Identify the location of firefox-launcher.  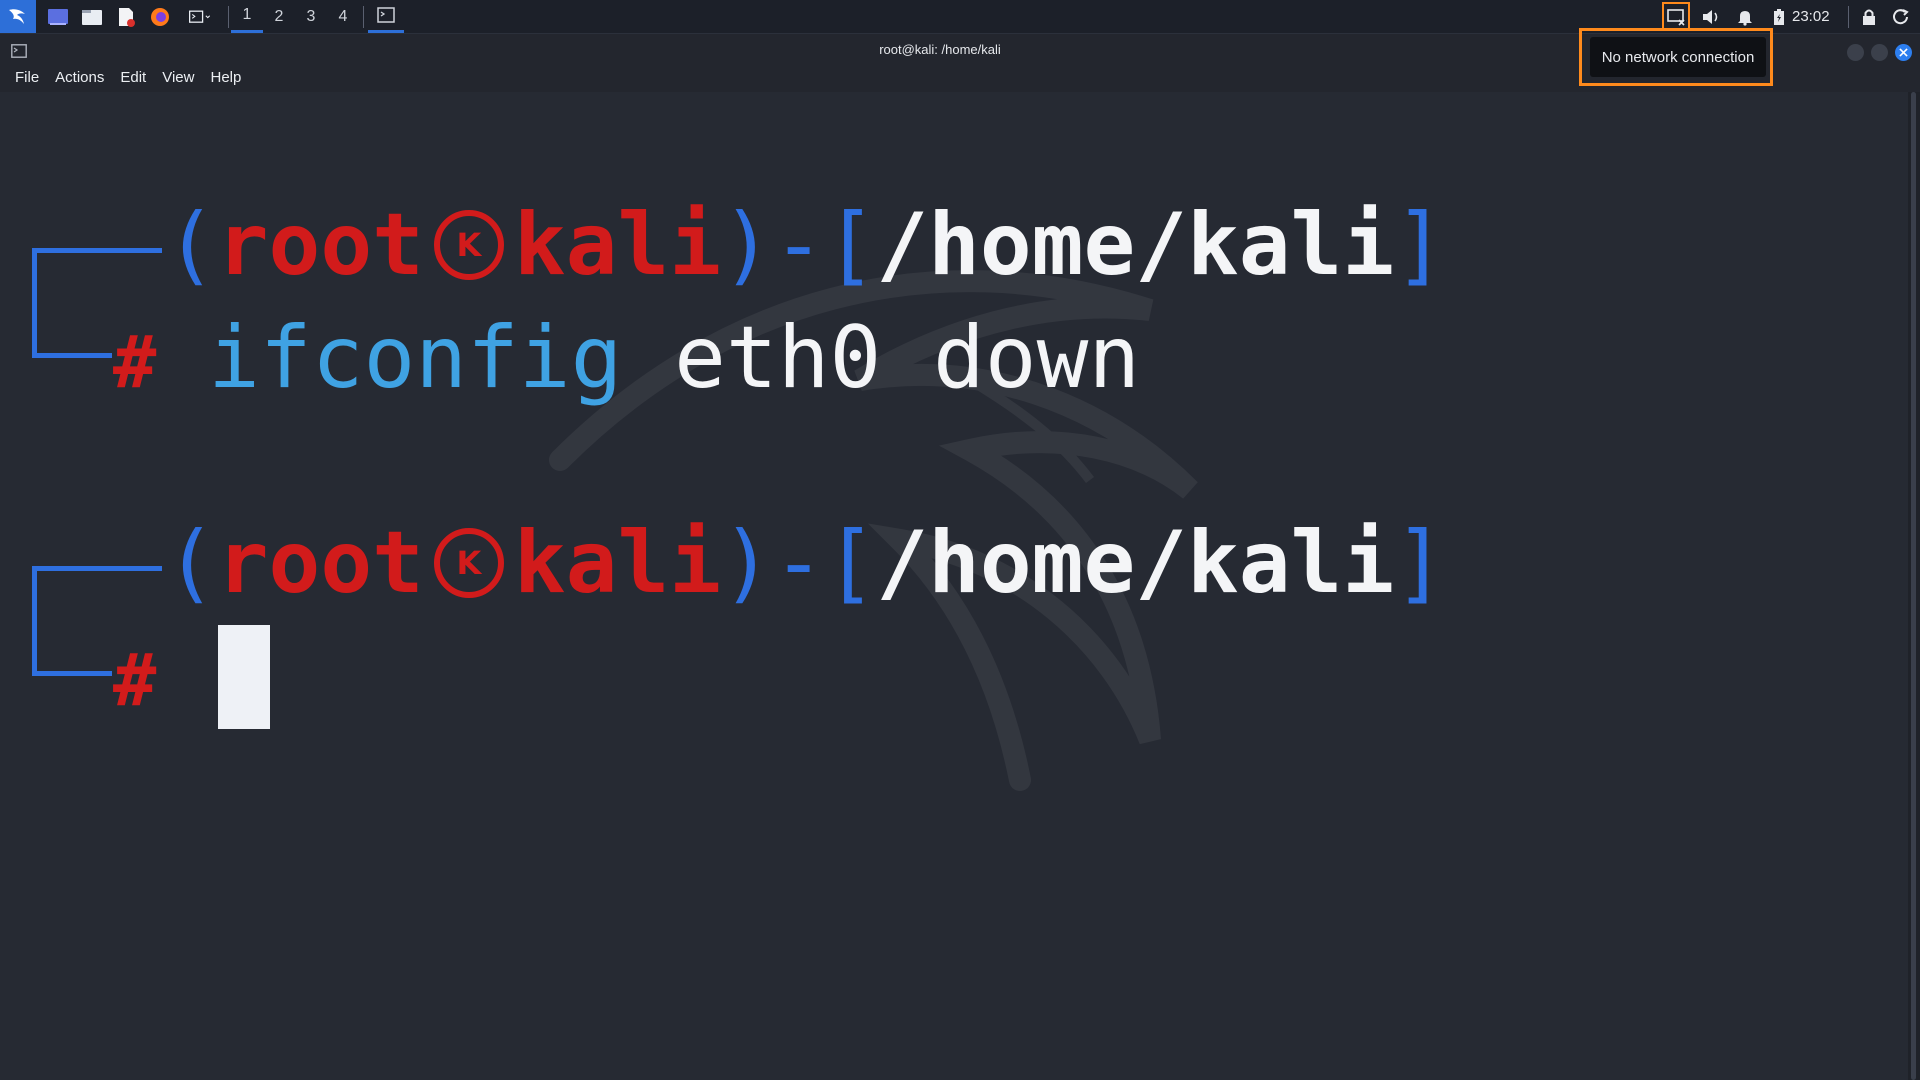
(160, 16).